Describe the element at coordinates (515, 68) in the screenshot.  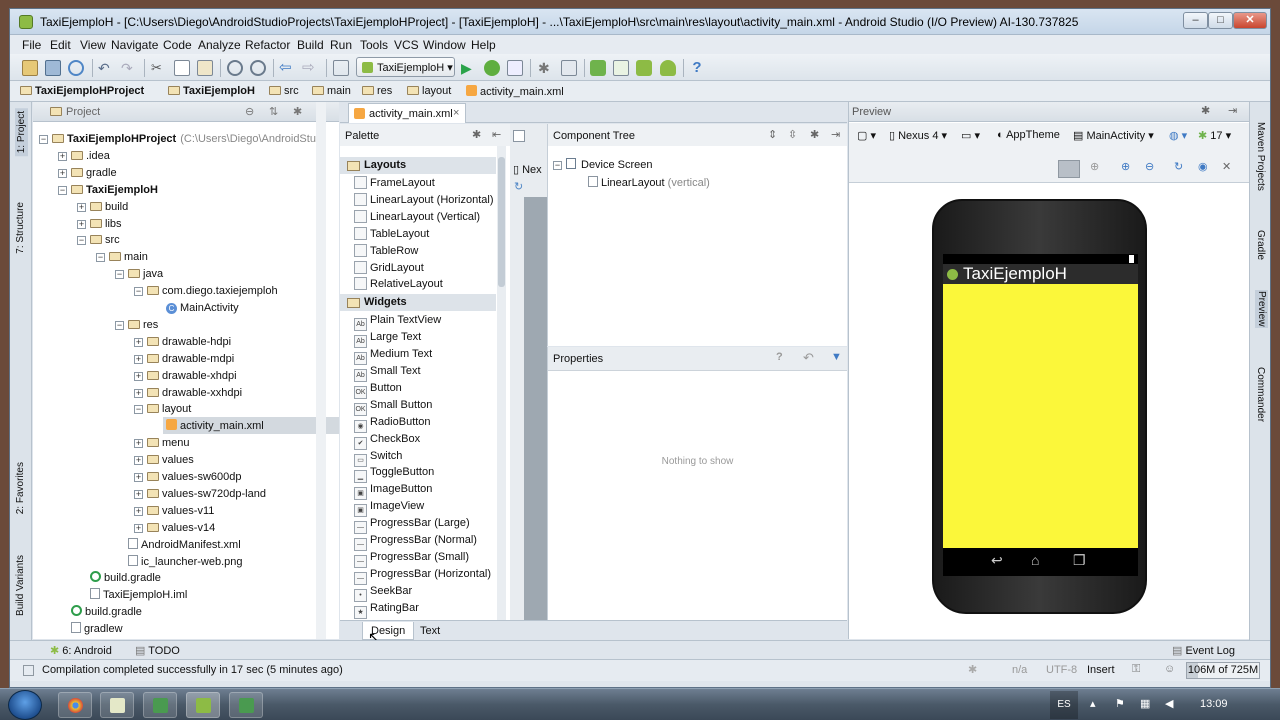
I see `attach-debugger-icon` at that location.